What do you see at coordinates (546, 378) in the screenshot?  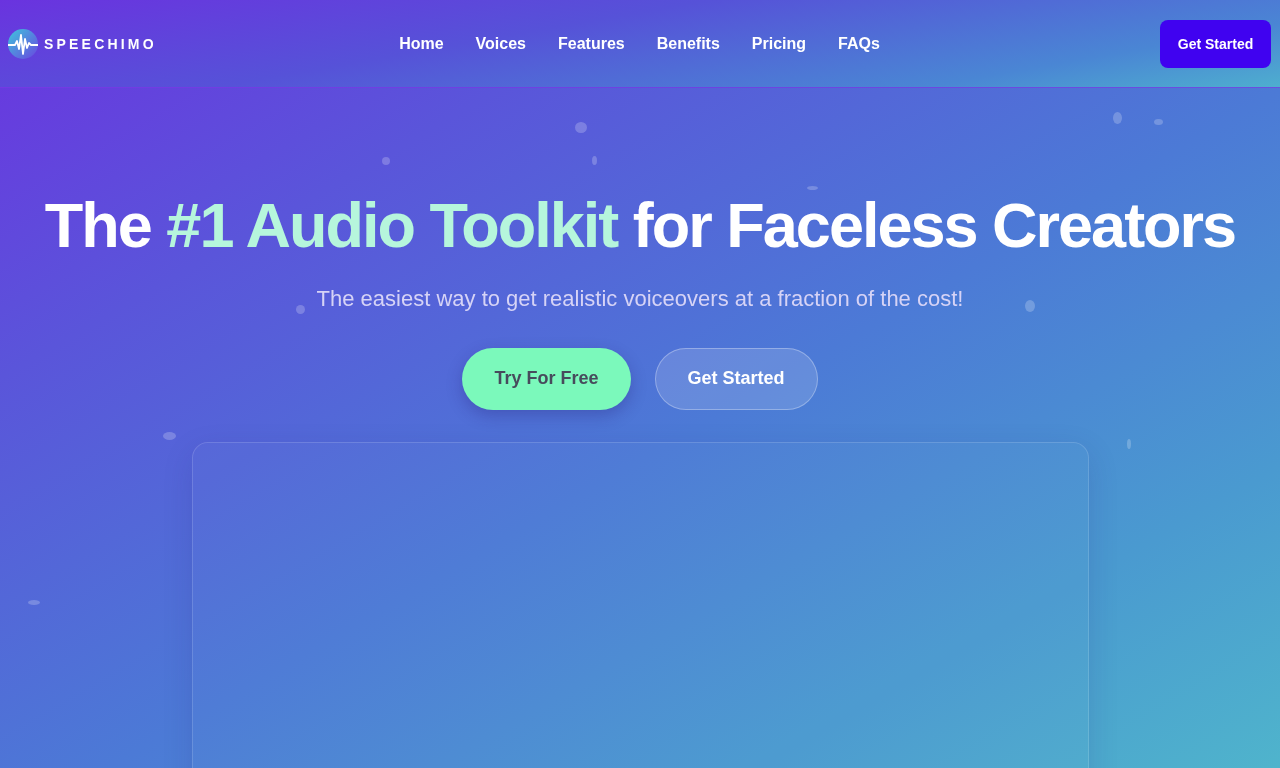 I see `try-free-button: Try For Free` at bounding box center [546, 378].